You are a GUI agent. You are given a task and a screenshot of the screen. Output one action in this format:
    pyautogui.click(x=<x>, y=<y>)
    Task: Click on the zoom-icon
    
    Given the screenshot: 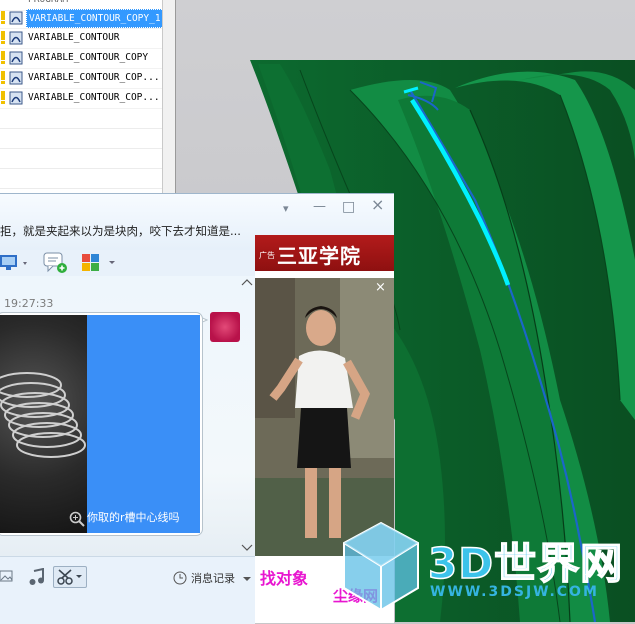 What is the action you would take?
    pyautogui.click(x=77, y=519)
    